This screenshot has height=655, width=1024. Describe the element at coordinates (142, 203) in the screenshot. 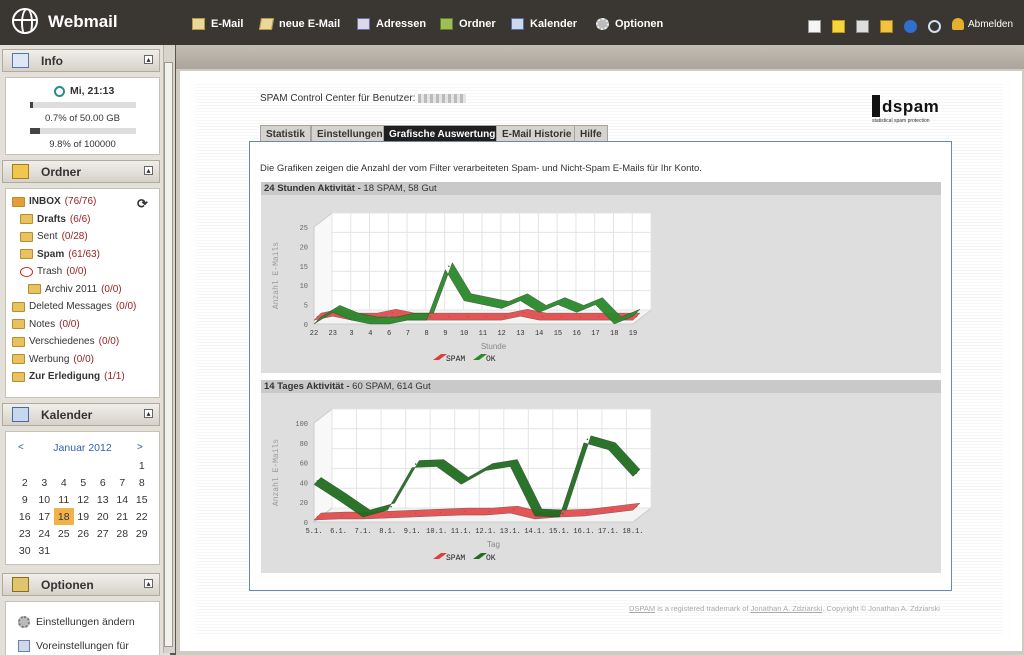

I see `refresh-icon: ⟳` at that location.